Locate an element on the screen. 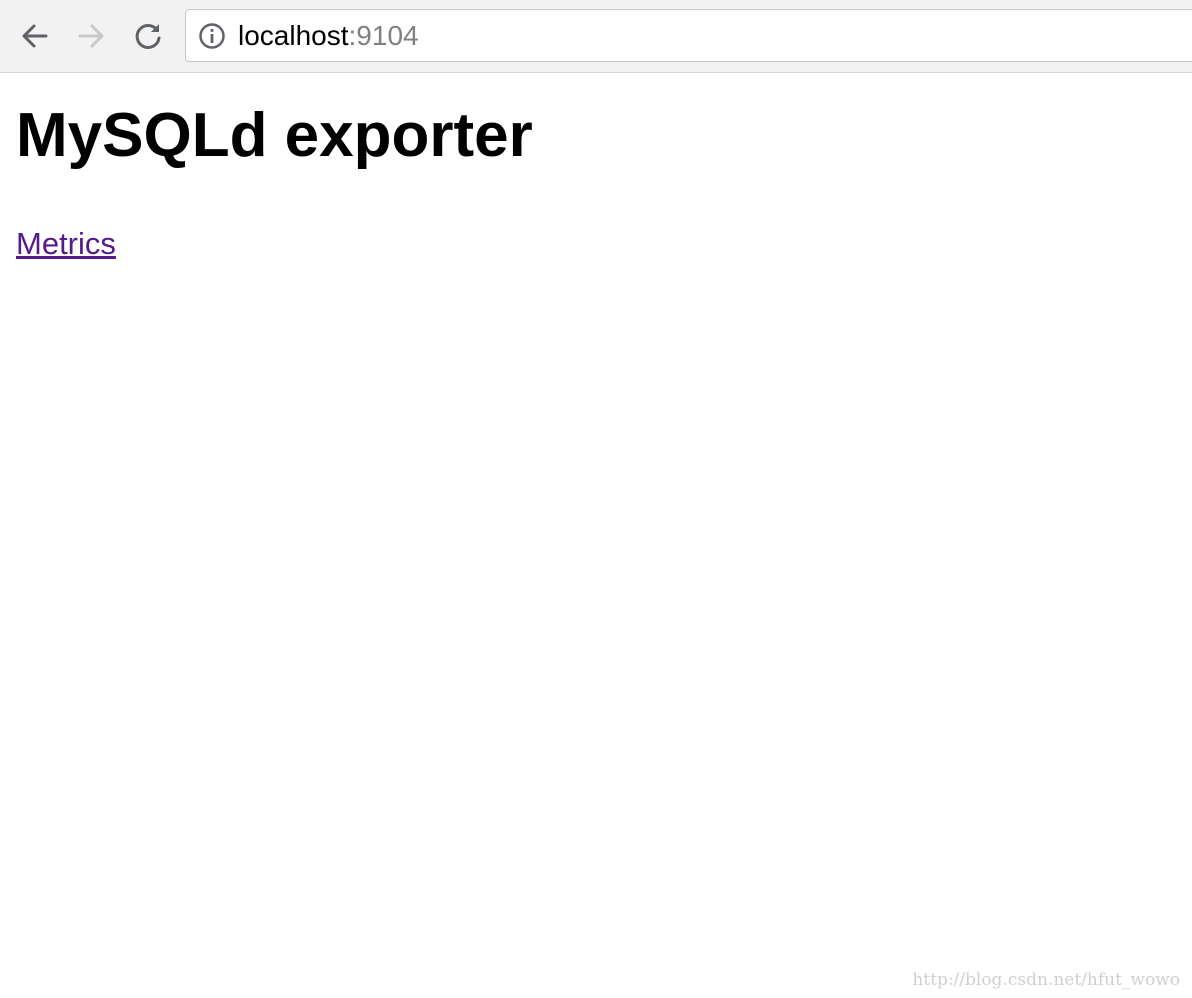 This screenshot has width=1192, height=998. url-port: :9104 is located at coordinates (383, 35).